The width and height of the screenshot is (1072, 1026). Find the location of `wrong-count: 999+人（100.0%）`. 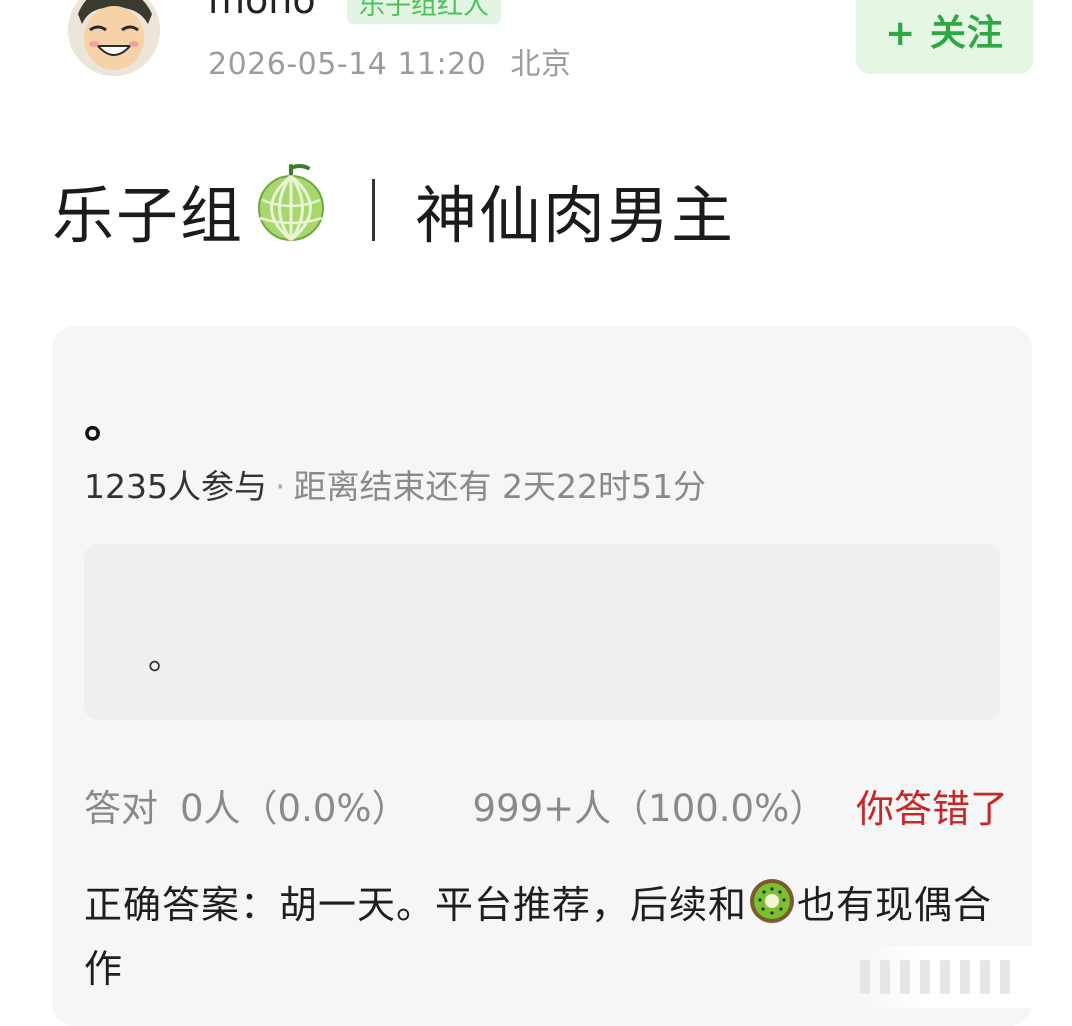

wrong-count: 999+人（100.0%） is located at coordinates (649, 808).